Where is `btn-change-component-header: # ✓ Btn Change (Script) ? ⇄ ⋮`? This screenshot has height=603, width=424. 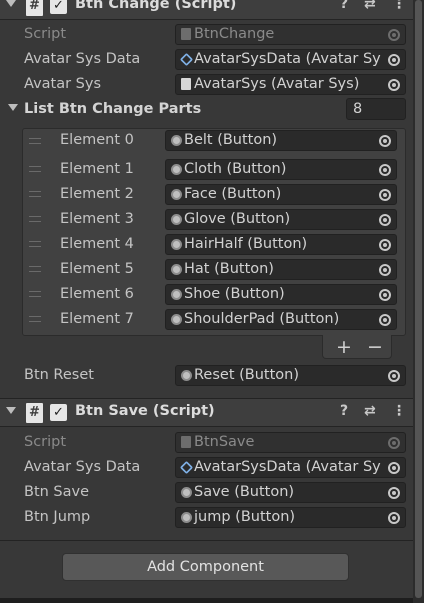 btn-change-component-header: # ✓ Btn Change (Script) ? ⇄ ⋮ is located at coordinates (206, 10).